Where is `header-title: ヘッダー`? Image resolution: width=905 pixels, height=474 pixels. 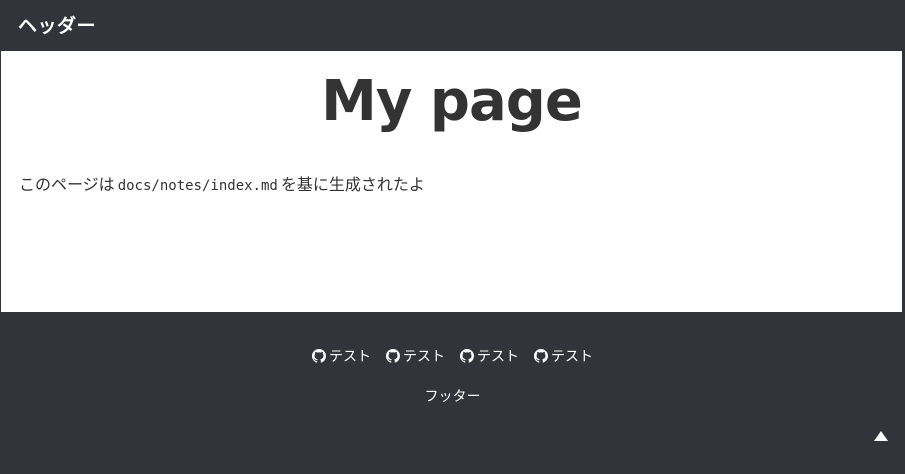 header-title: ヘッダー is located at coordinates (57, 25).